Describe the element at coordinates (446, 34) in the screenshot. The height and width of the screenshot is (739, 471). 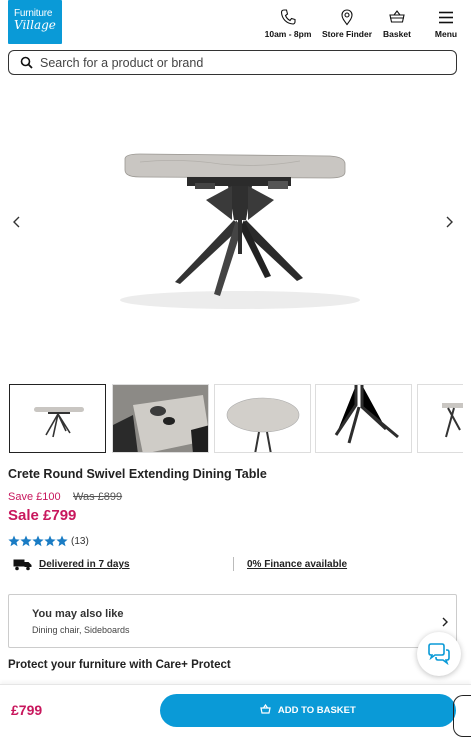
I see `menu-label: Menu` at that location.